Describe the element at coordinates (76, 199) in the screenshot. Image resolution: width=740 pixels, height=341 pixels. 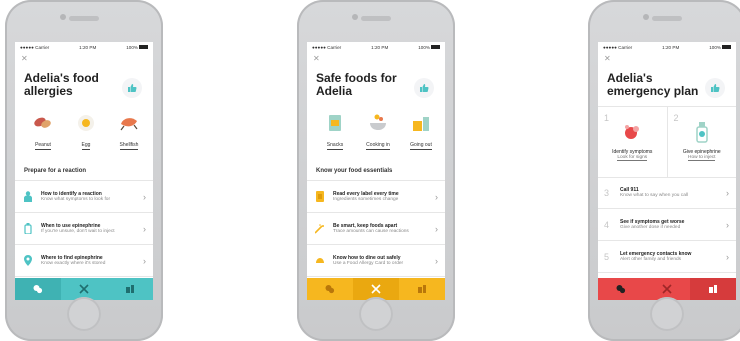
I see `row-subtitle: Know what symptoms to look for` at that location.